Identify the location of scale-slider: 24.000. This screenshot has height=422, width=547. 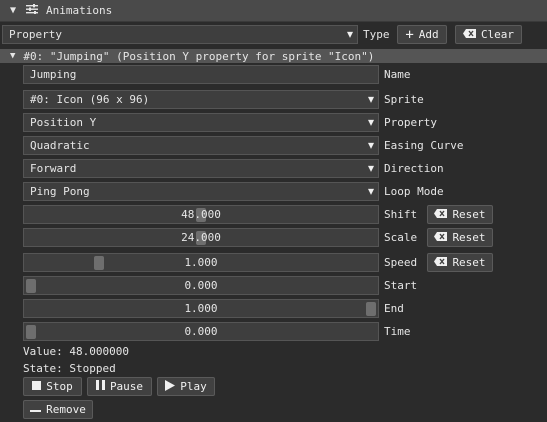
(201, 237).